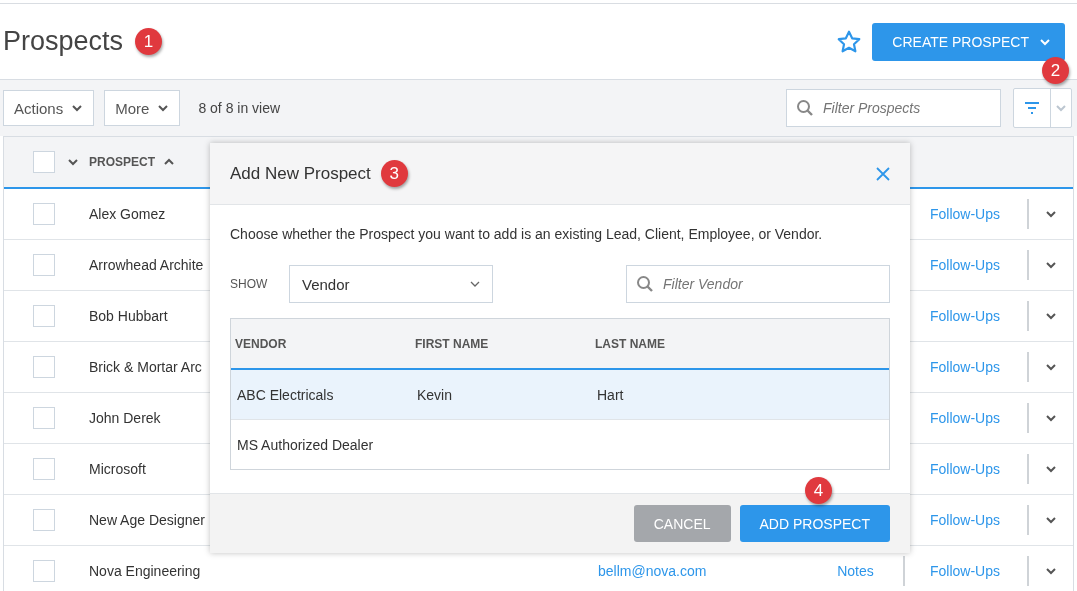 This screenshot has height=591, width=1077. Describe the element at coordinates (147, 520) in the screenshot. I see `prospect-name: New Age Designer` at that location.